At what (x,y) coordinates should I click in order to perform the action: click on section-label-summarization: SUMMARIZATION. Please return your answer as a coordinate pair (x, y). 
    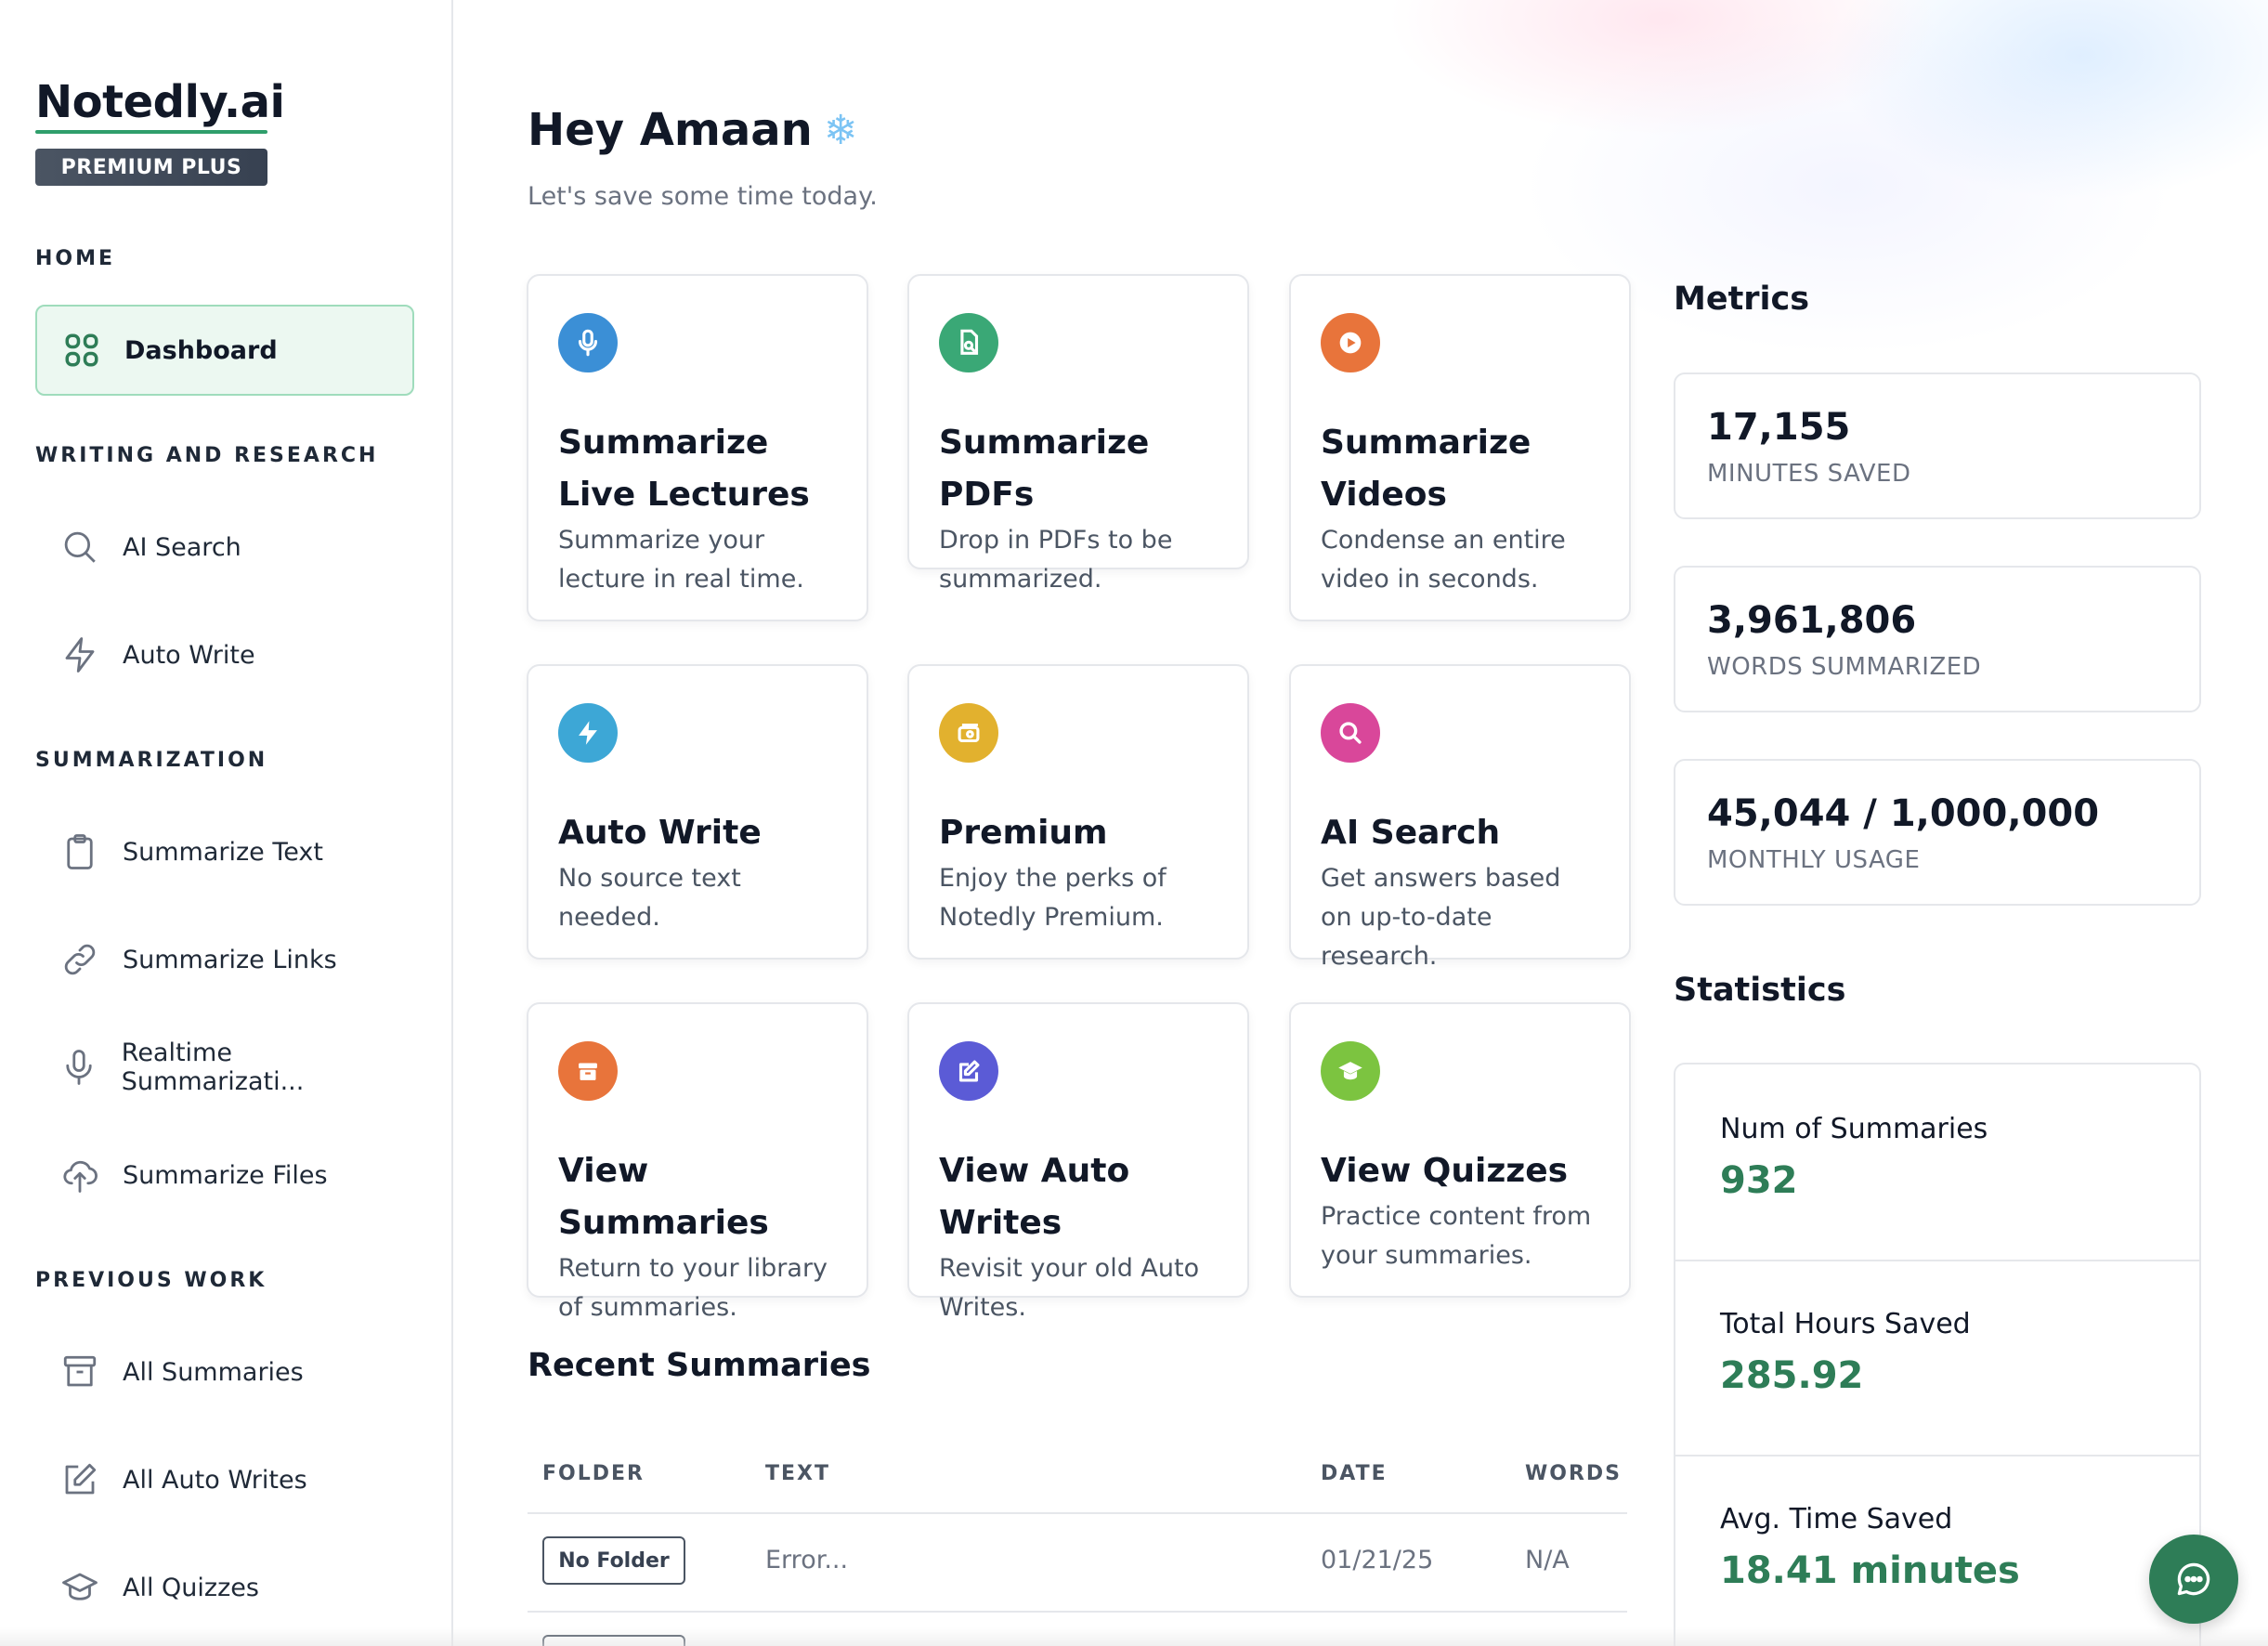
    Looking at the image, I should click on (151, 760).